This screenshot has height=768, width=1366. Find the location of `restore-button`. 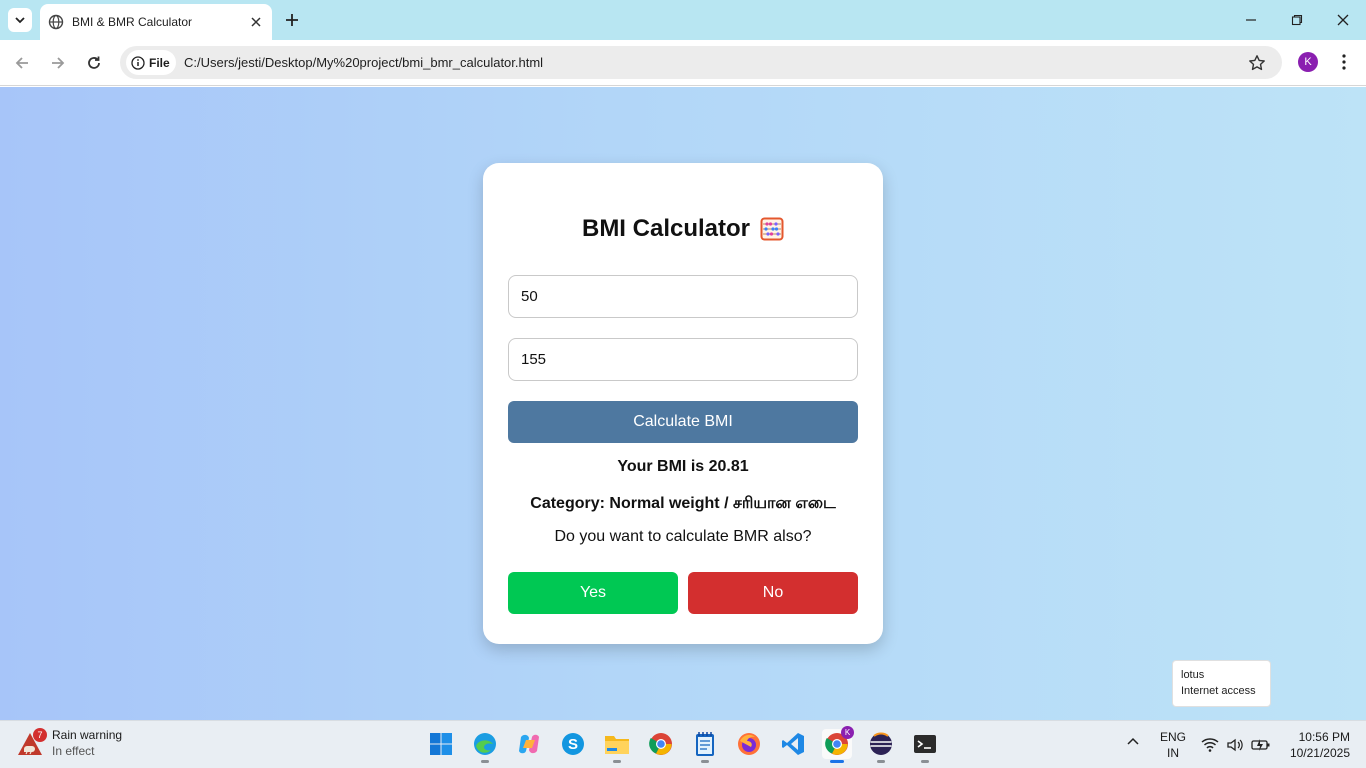

restore-button is located at coordinates (1297, 20).